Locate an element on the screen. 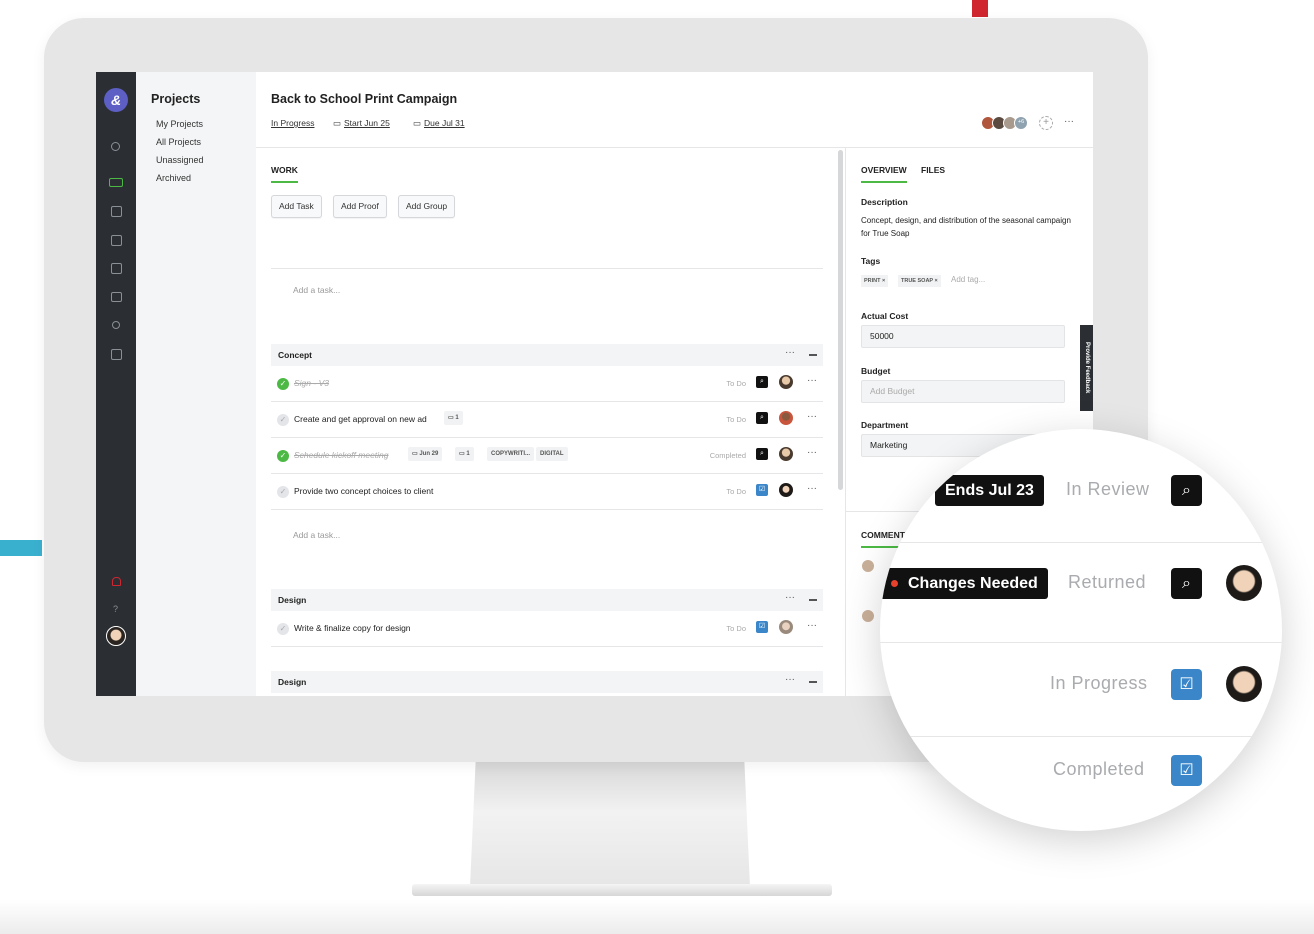 This screenshot has width=1314, height=934. tab-files: FILES is located at coordinates (933, 173).